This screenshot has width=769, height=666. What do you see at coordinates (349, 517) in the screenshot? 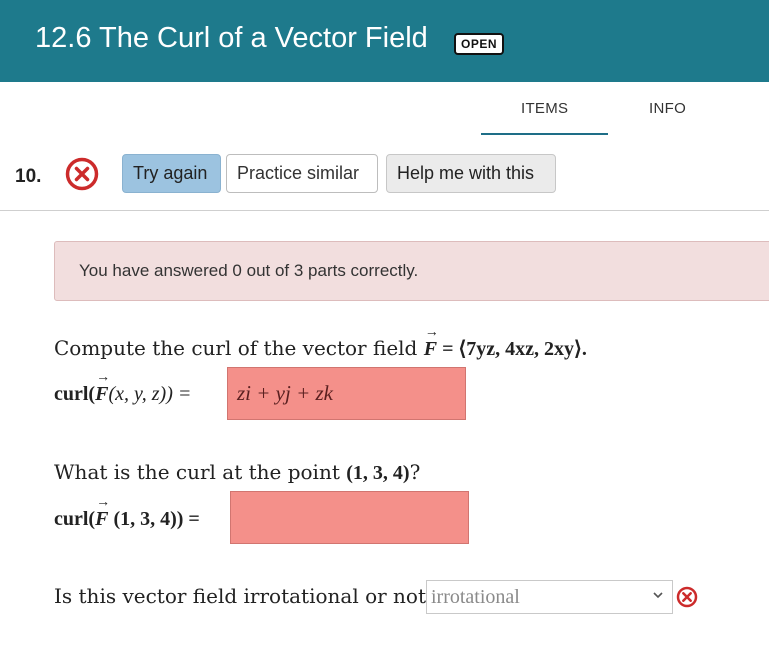
I see `part2-answer-input` at bounding box center [349, 517].